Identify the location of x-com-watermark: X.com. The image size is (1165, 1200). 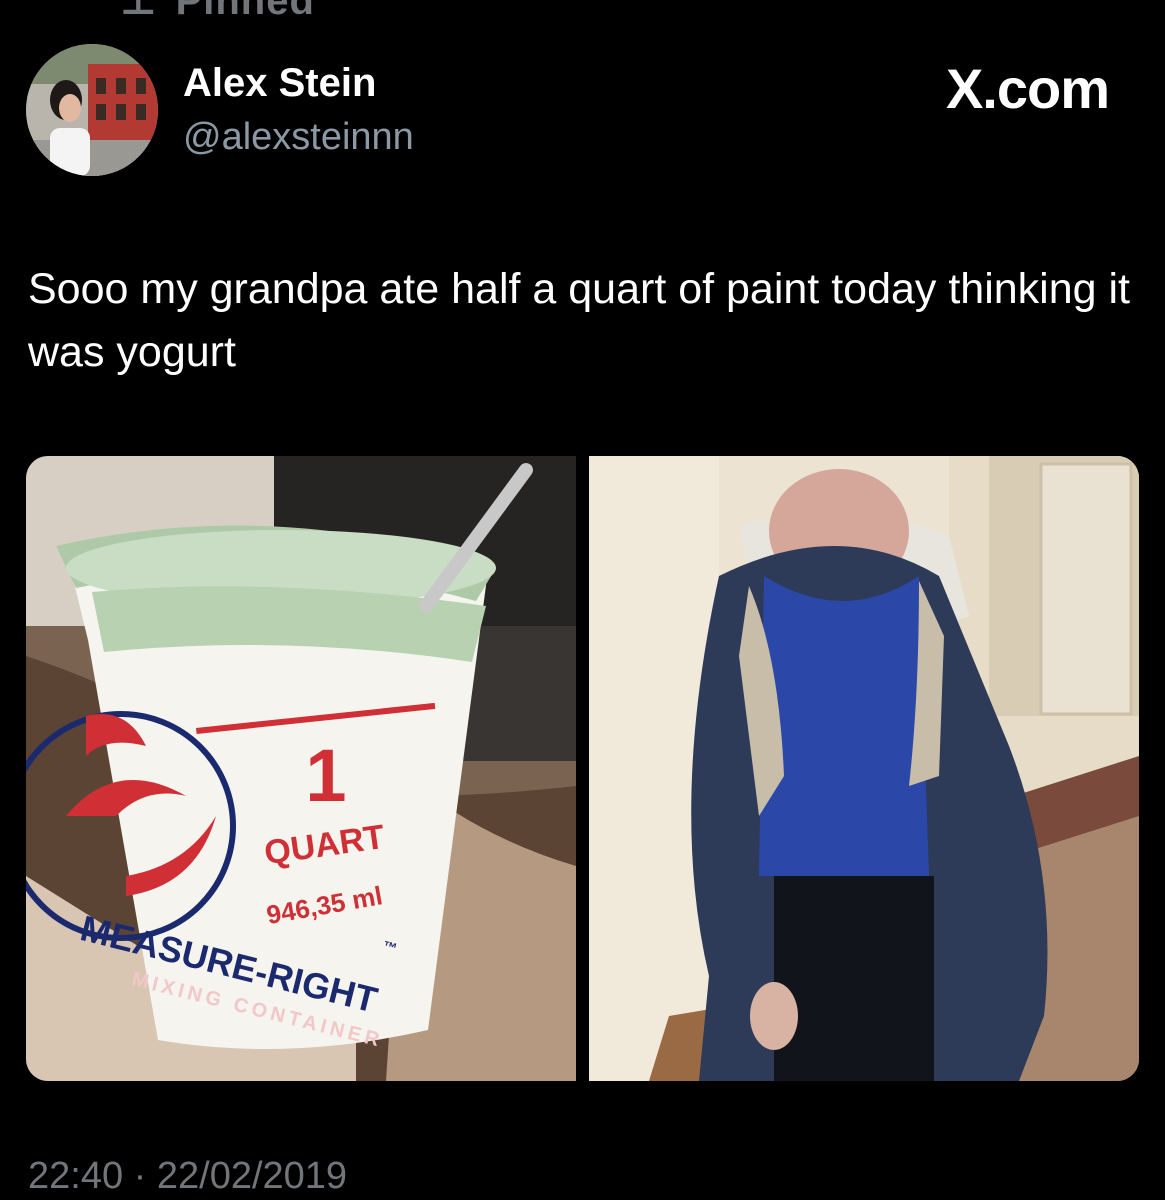
(1027, 88).